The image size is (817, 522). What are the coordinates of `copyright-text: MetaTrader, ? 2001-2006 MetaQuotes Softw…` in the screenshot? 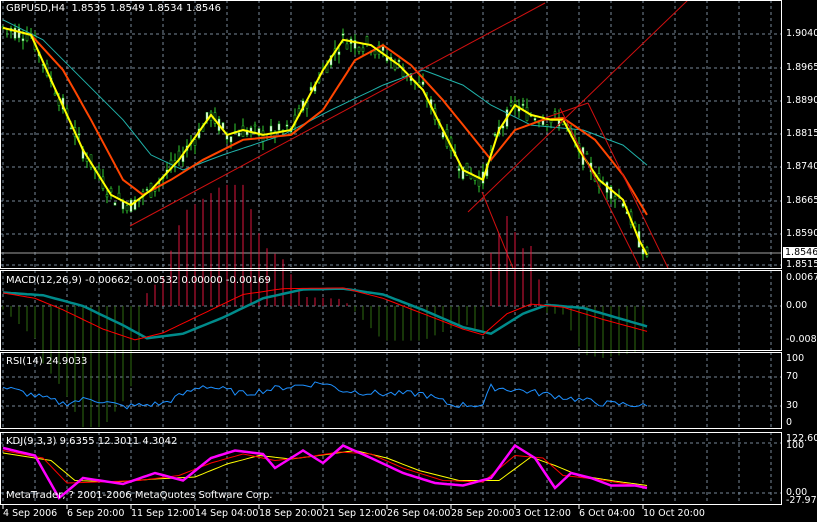 It's located at (139, 495).